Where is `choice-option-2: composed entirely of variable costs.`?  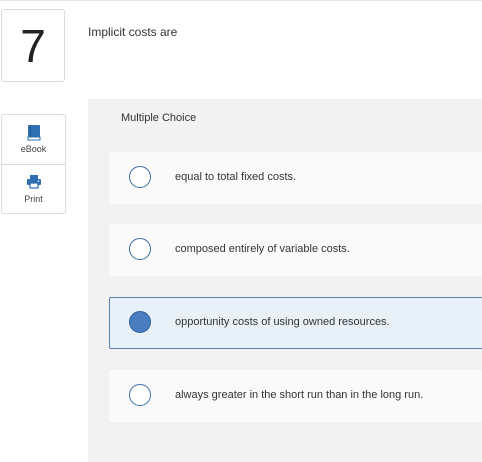 choice-option-2: composed entirely of variable costs. is located at coordinates (295, 250).